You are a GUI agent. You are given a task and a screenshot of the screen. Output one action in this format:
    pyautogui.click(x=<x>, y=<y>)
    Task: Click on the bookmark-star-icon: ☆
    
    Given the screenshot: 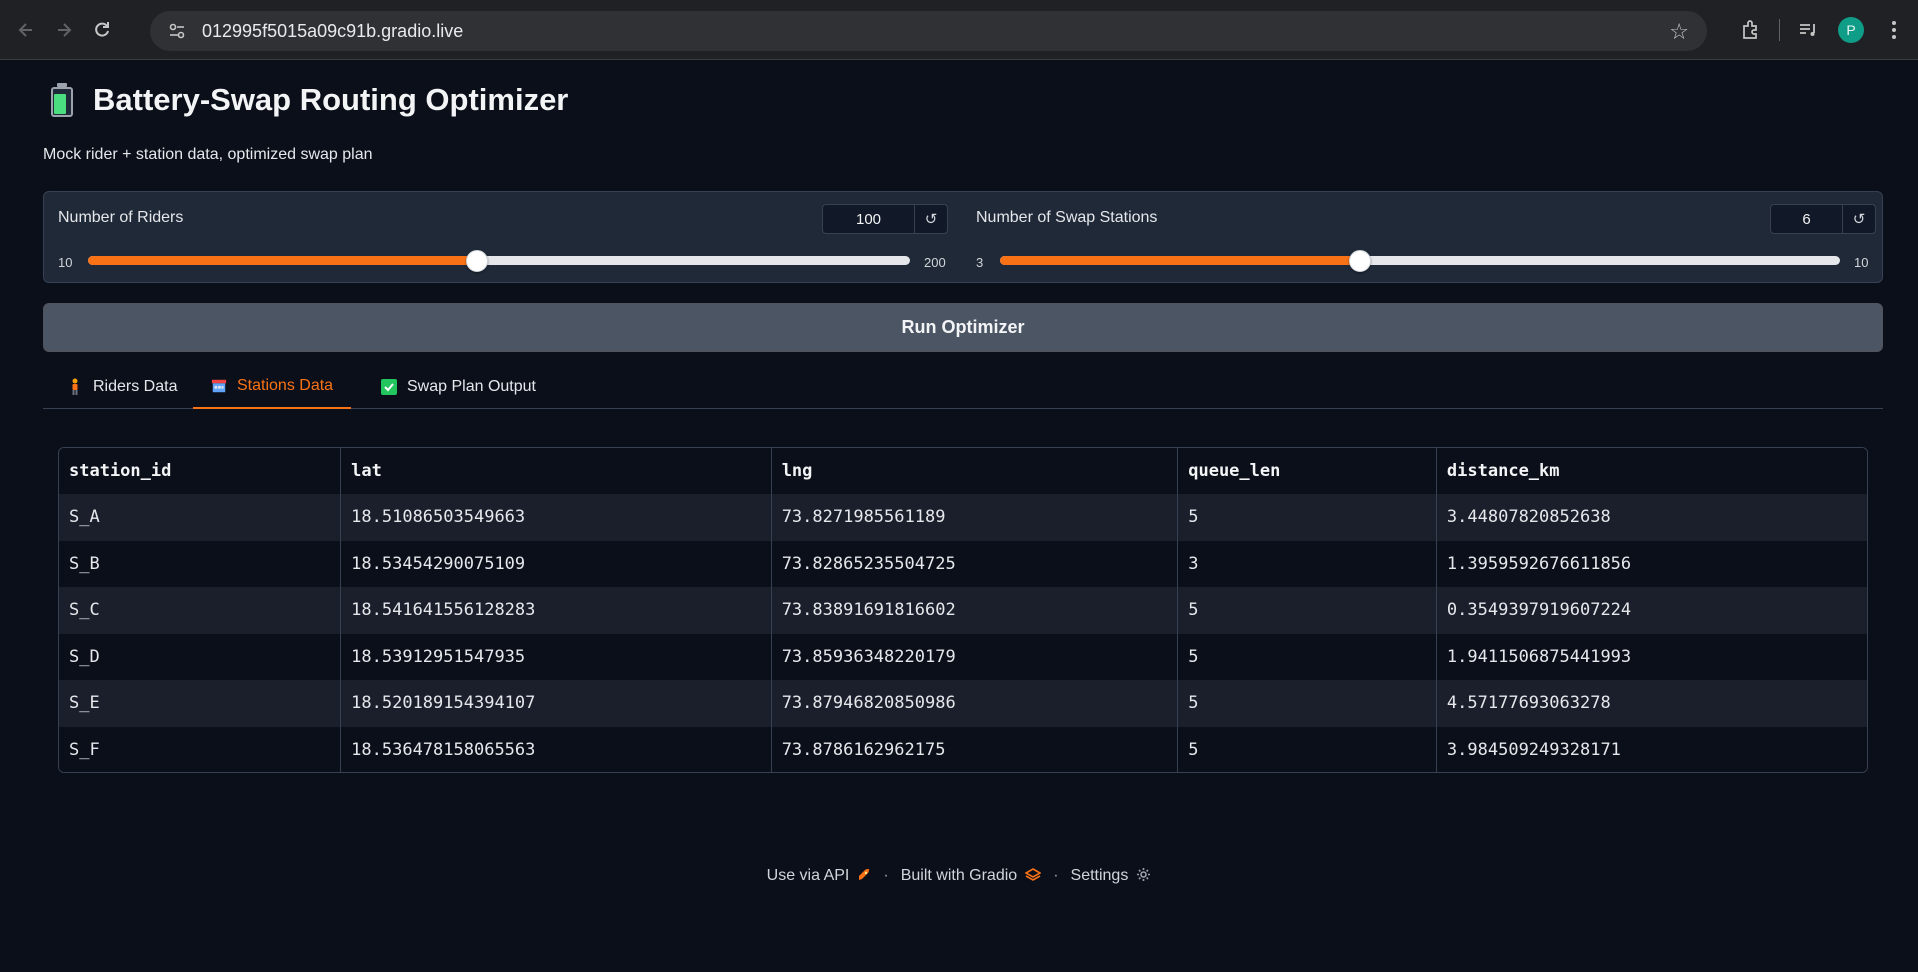 What is the action you would take?
    pyautogui.click(x=1679, y=32)
    